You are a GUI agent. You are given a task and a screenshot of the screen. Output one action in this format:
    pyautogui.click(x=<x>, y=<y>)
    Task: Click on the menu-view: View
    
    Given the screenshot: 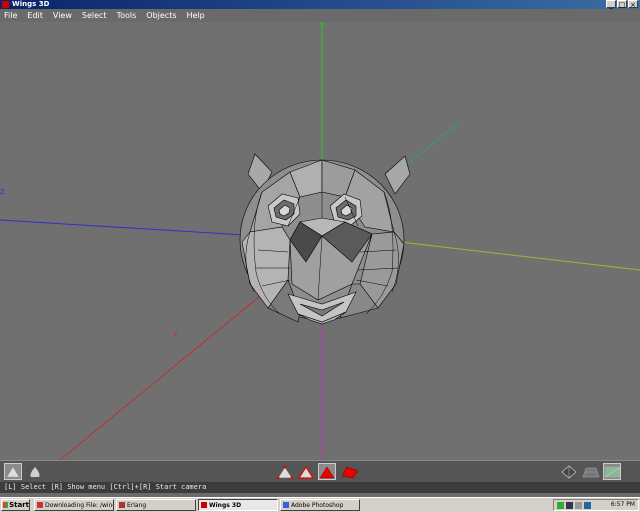 What is the action you would take?
    pyautogui.click(x=62, y=15)
    